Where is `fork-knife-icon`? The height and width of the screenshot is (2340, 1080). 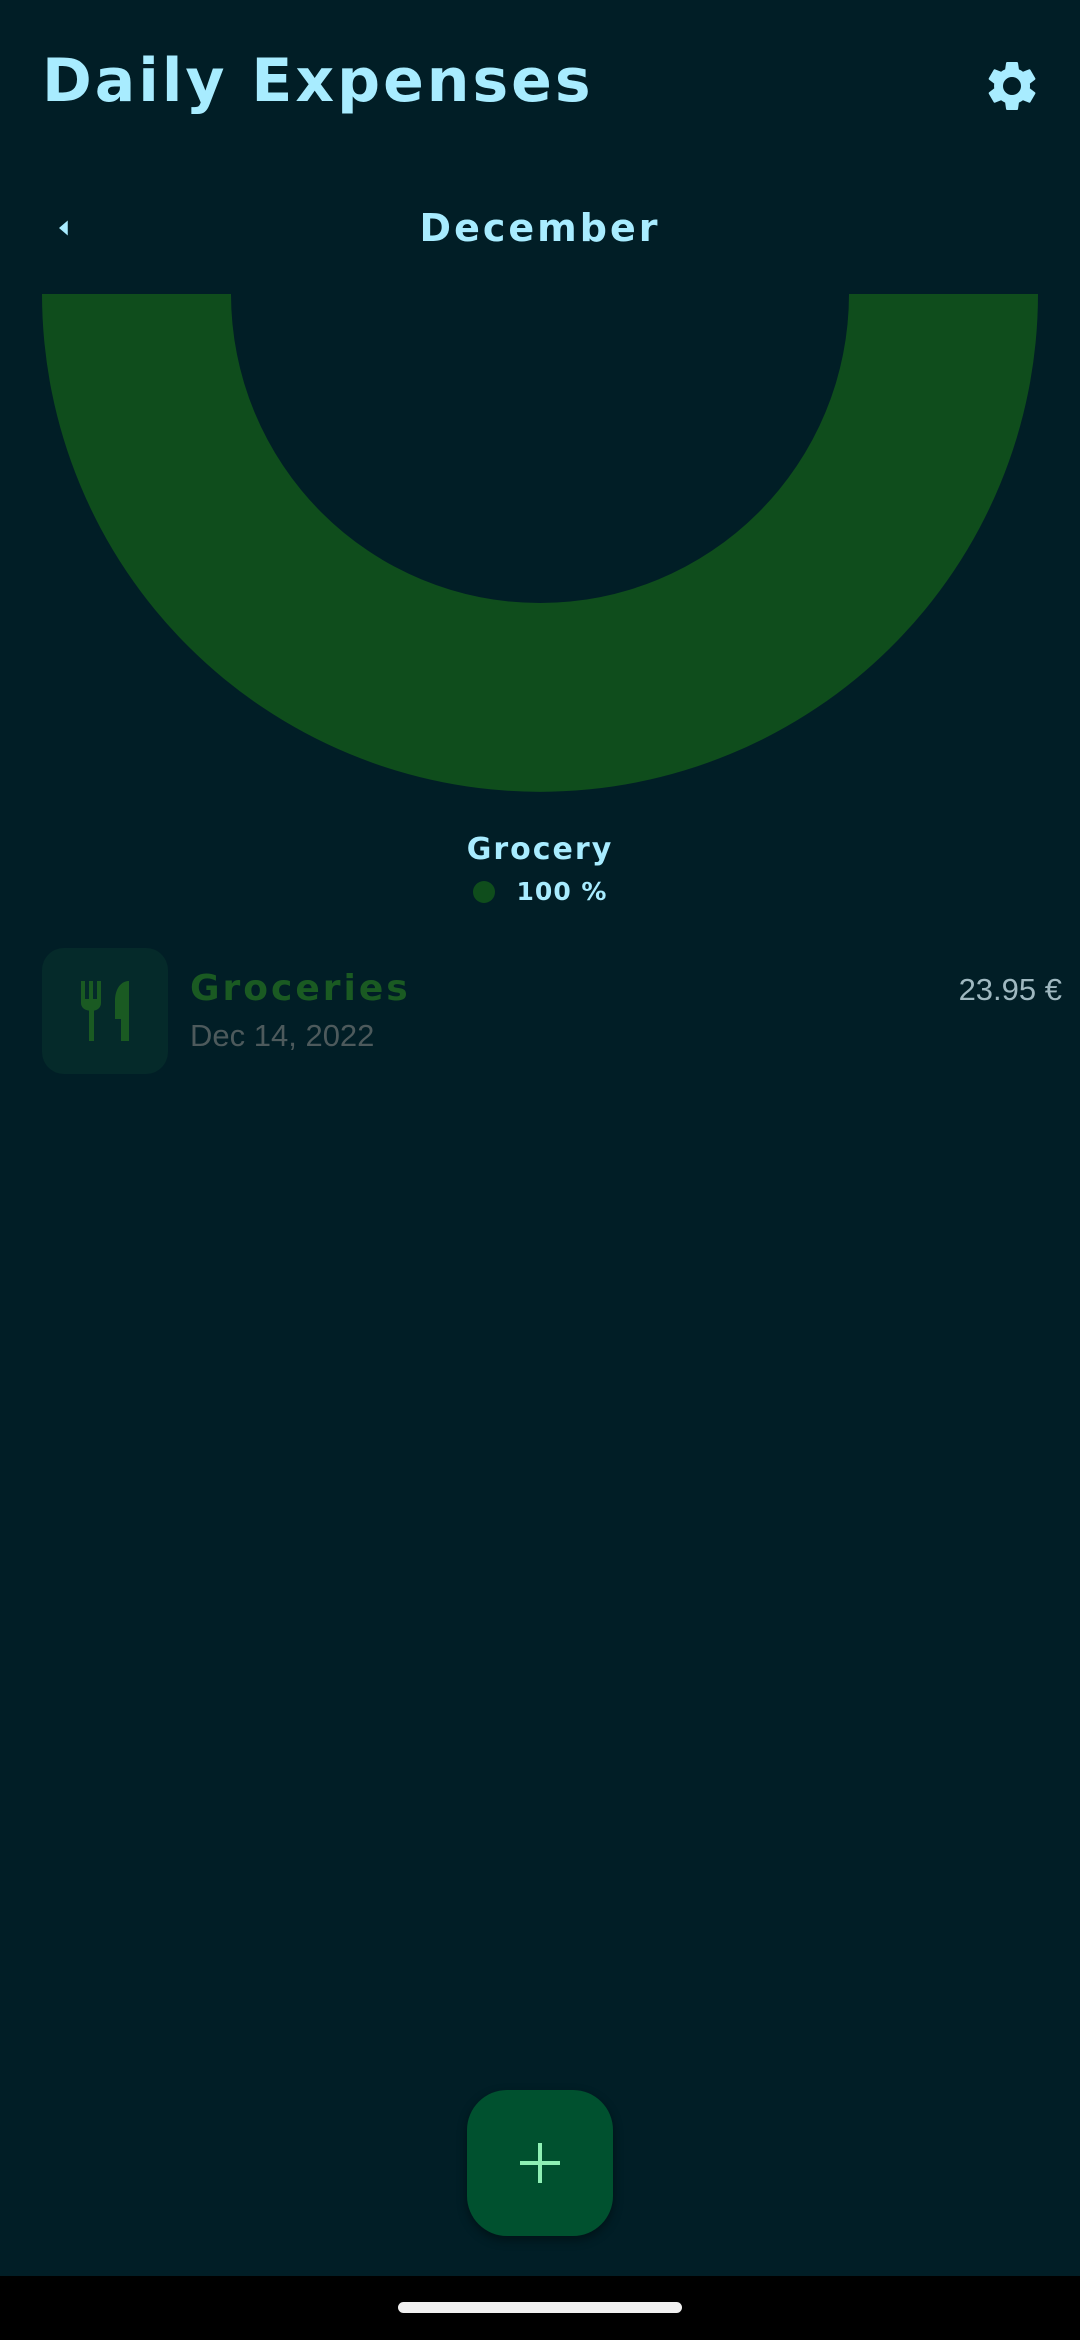
fork-knife-icon is located at coordinates (105, 1011).